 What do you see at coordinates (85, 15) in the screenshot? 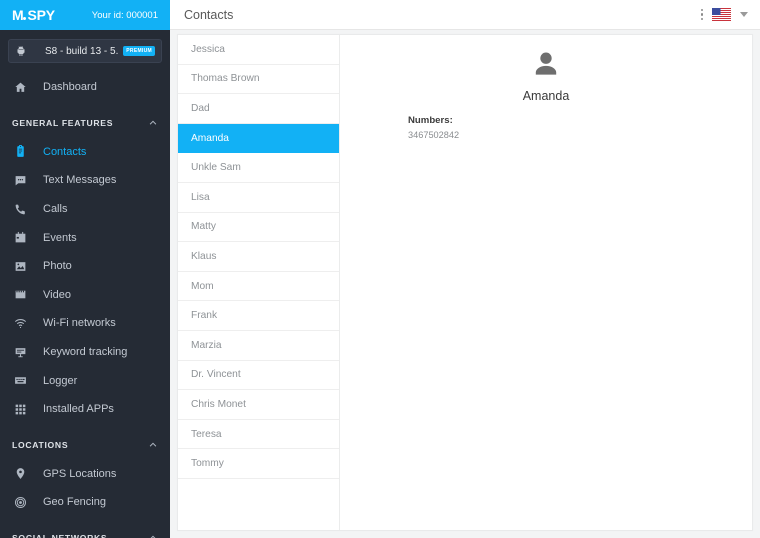
I see `brand-bar: M SPY Your id: 000001` at bounding box center [85, 15].